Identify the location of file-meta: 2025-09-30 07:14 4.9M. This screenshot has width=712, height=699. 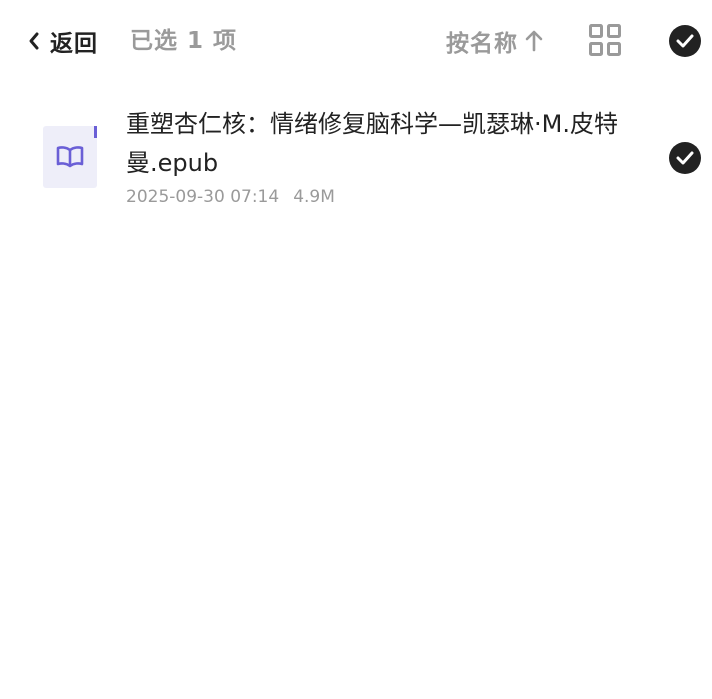
(230, 197).